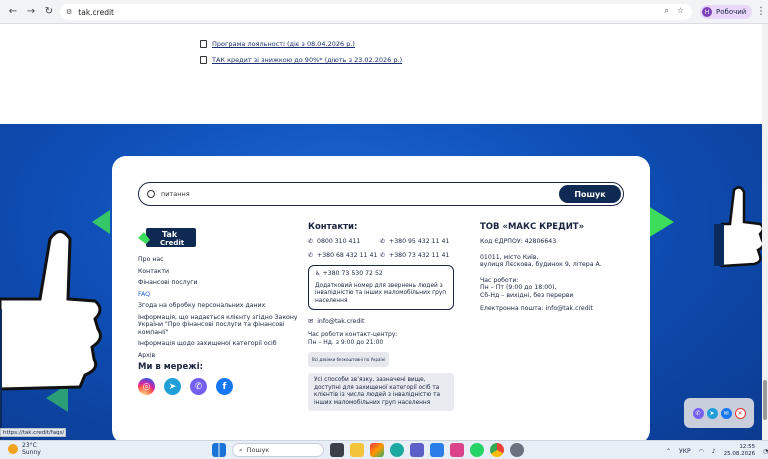 The width and height of the screenshot is (768, 459). I want to click on menu-dots-icon: ⋮, so click(761, 11).